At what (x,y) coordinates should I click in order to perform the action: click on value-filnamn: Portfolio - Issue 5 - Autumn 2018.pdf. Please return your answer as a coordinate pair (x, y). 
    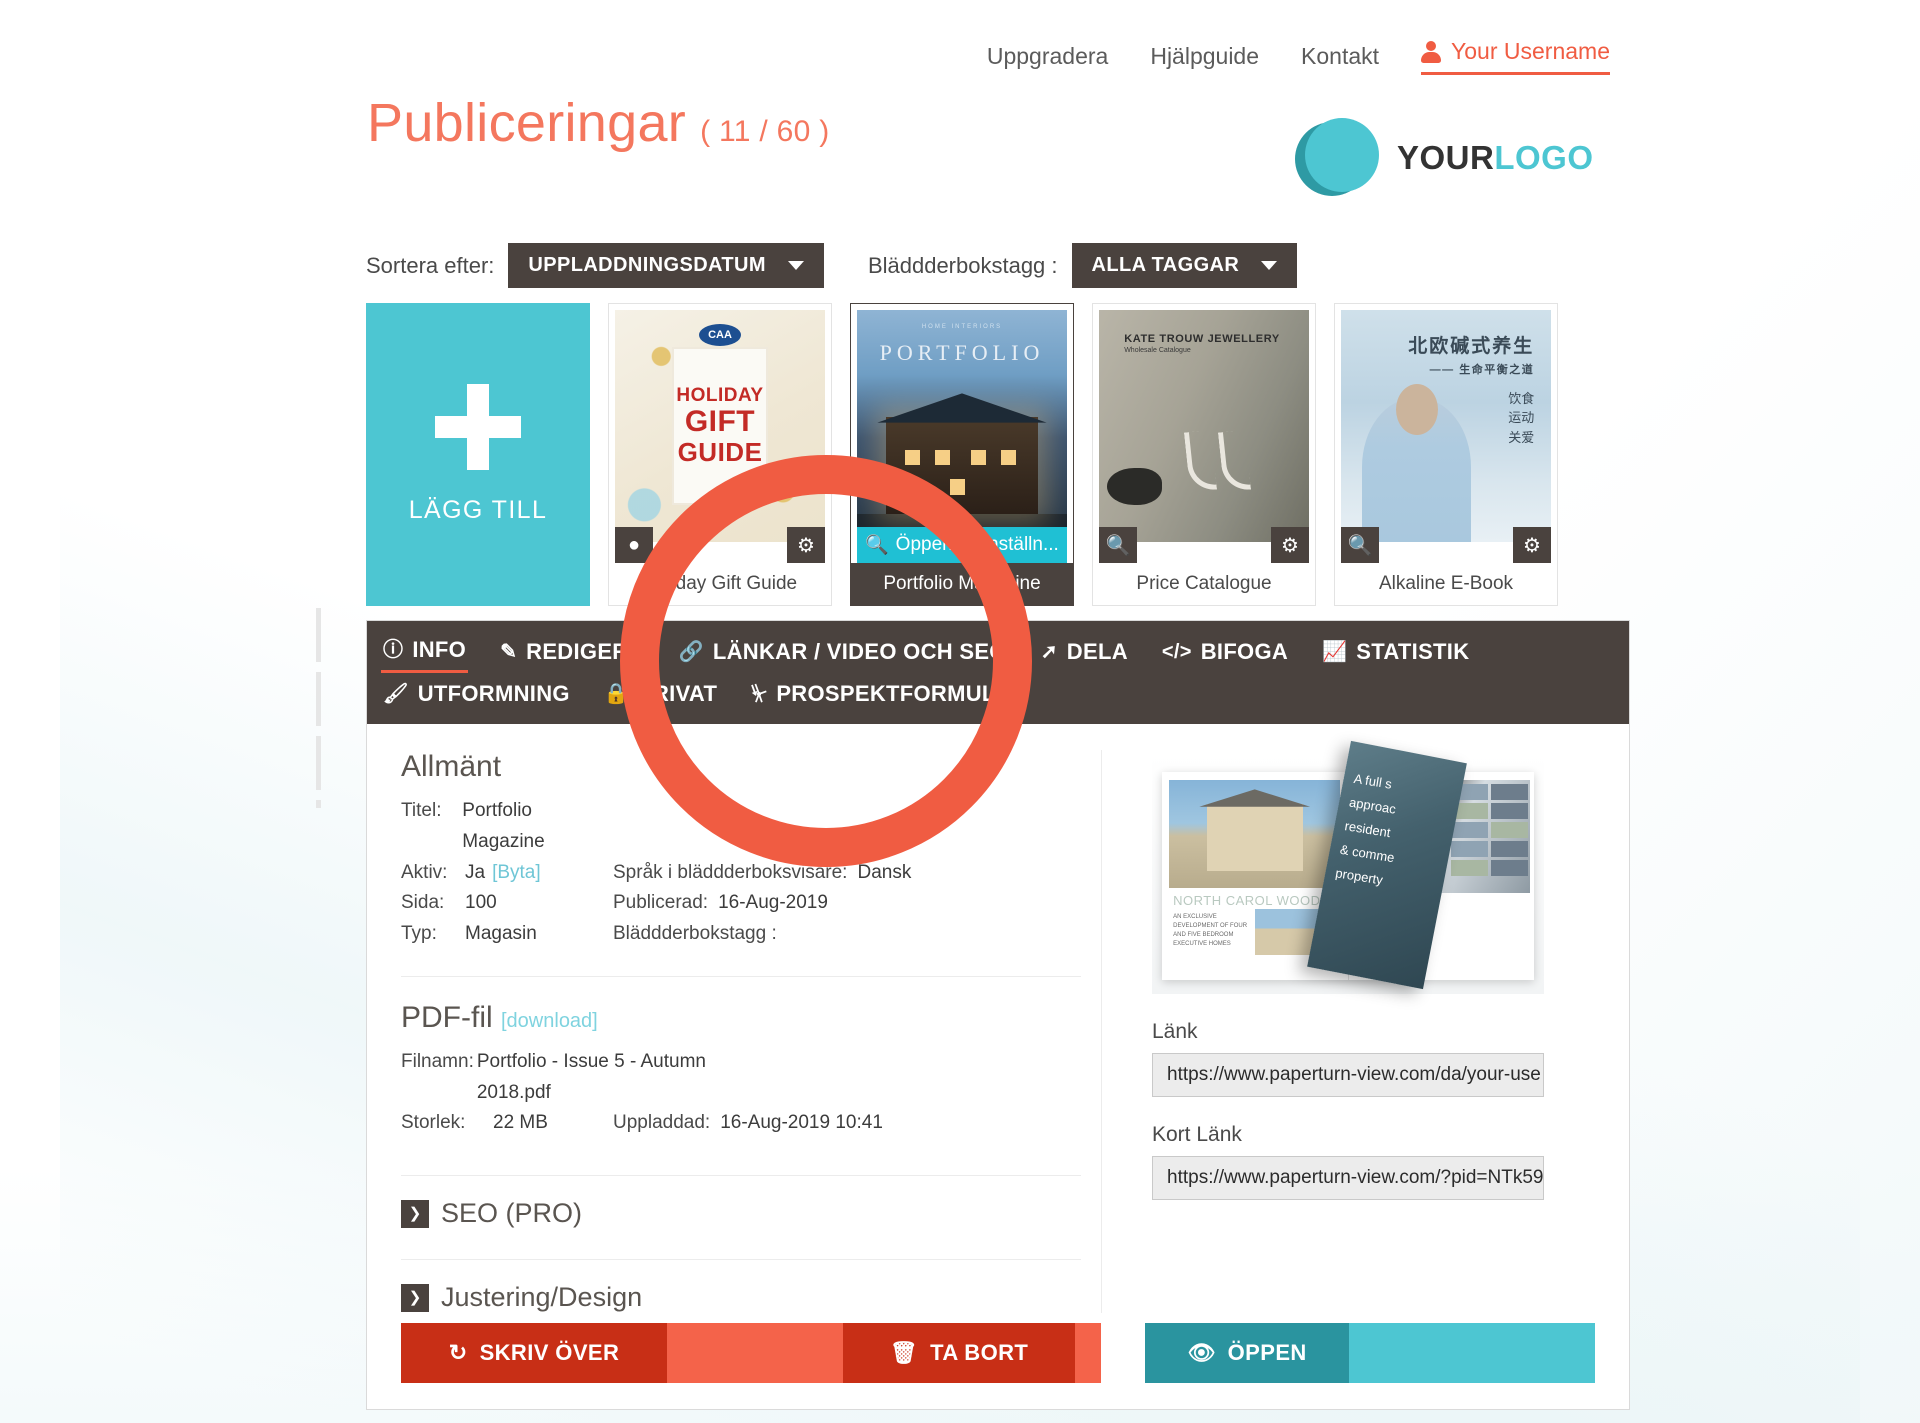
    Looking at the image, I should click on (591, 1076).